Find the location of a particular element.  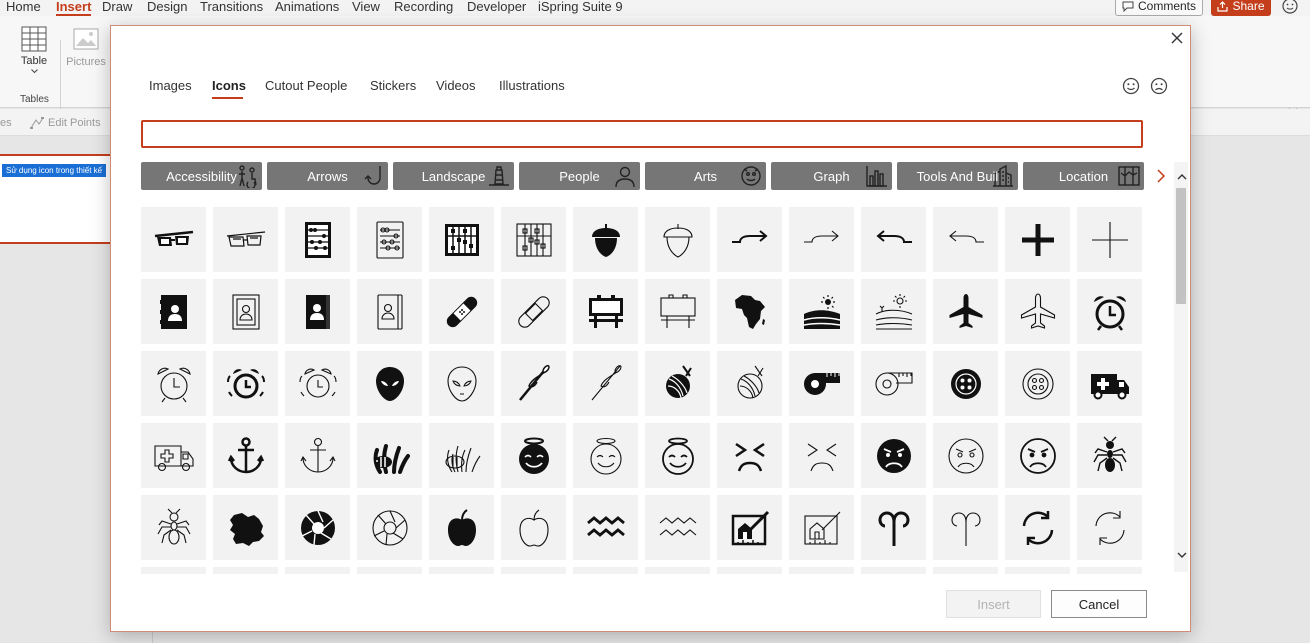

share-button: Share is located at coordinates (1241, 8).